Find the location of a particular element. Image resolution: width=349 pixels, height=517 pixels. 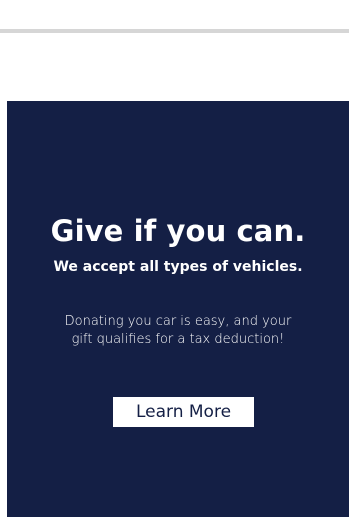

ad-headline: Give if you can. is located at coordinates (178, 231).